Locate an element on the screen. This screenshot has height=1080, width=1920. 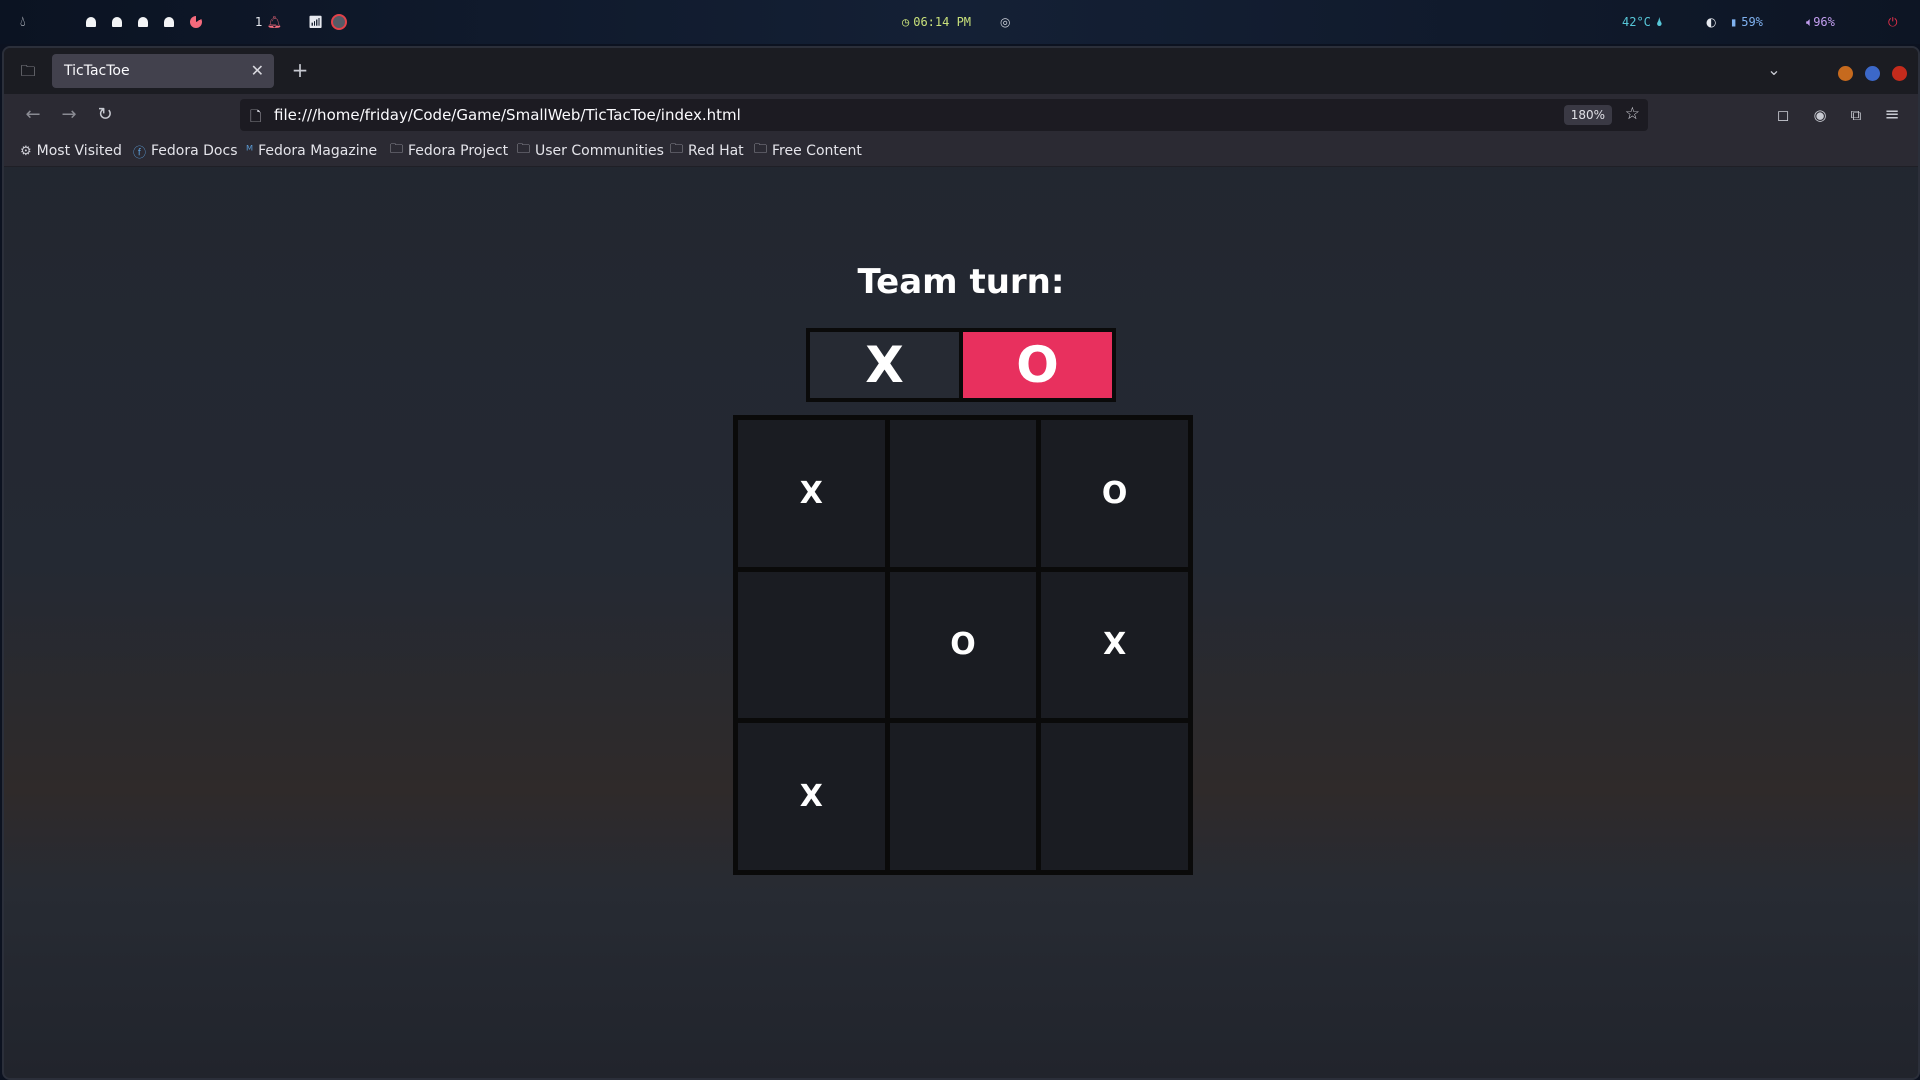
close-tab-icon: ✕ is located at coordinates (257, 70).